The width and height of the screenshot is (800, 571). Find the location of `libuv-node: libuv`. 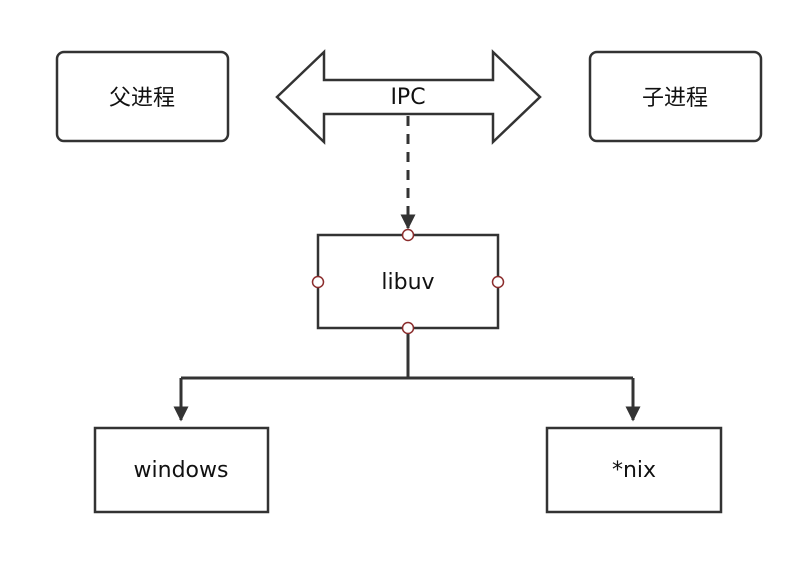

libuv-node: libuv is located at coordinates (408, 281).